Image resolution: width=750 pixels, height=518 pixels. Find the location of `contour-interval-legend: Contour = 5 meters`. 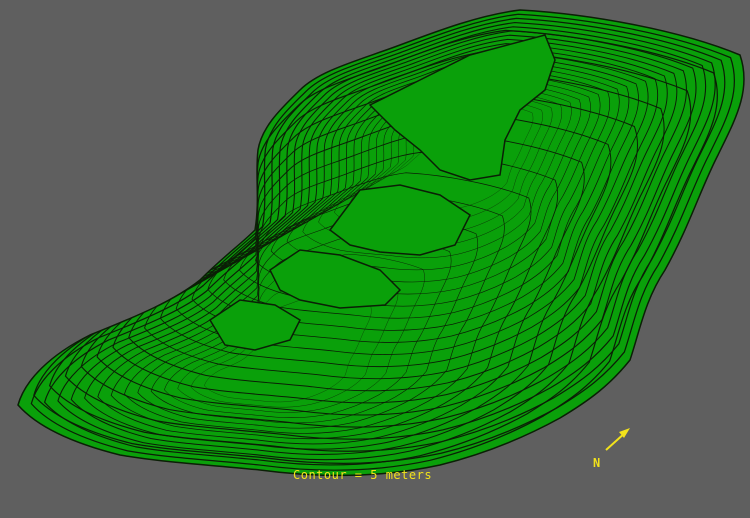

contour-interval-legend: Contour = 5 meters is located at coordinates (363, 475).